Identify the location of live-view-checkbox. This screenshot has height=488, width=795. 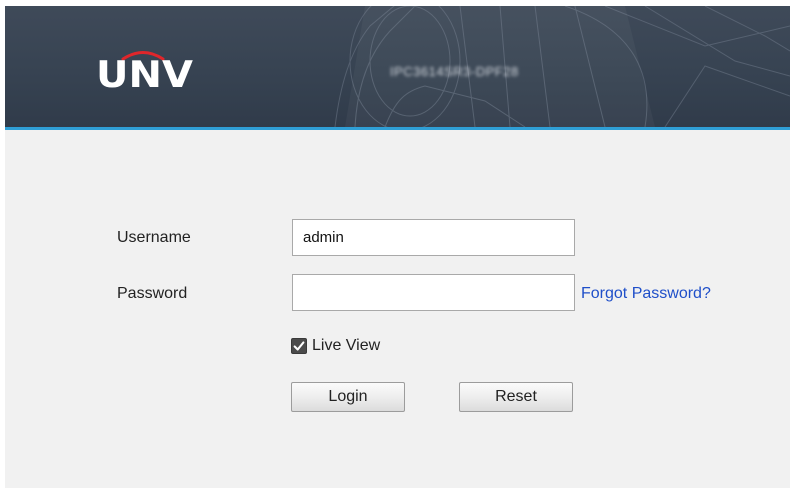
(299, 346).